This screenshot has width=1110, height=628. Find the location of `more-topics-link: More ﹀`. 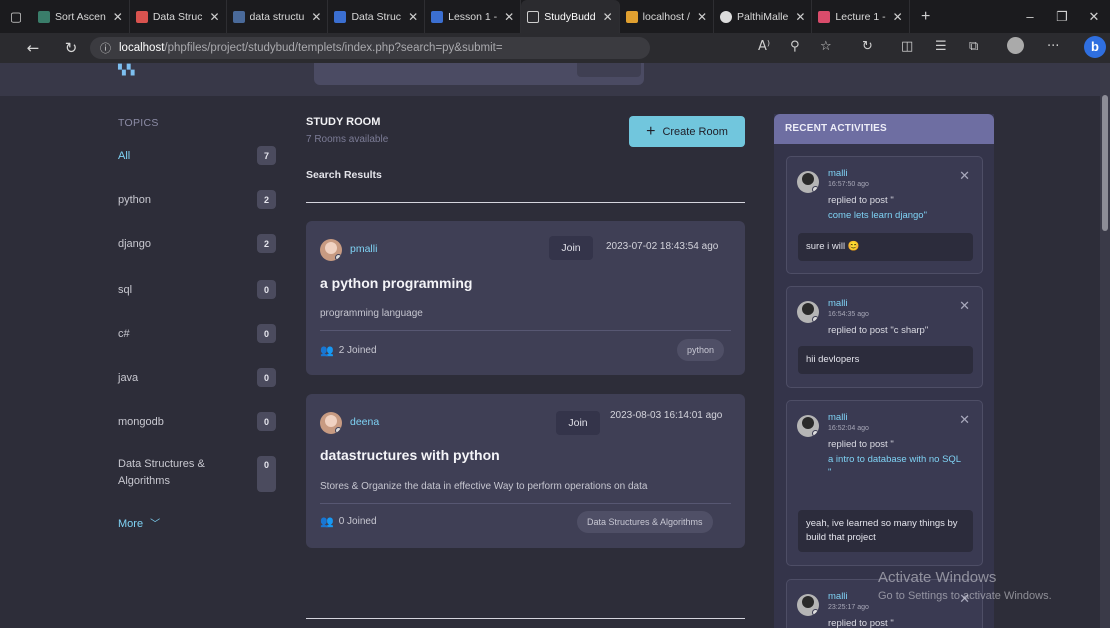

more-topics-link: More ﹀ is located at coordinates (139, 522).